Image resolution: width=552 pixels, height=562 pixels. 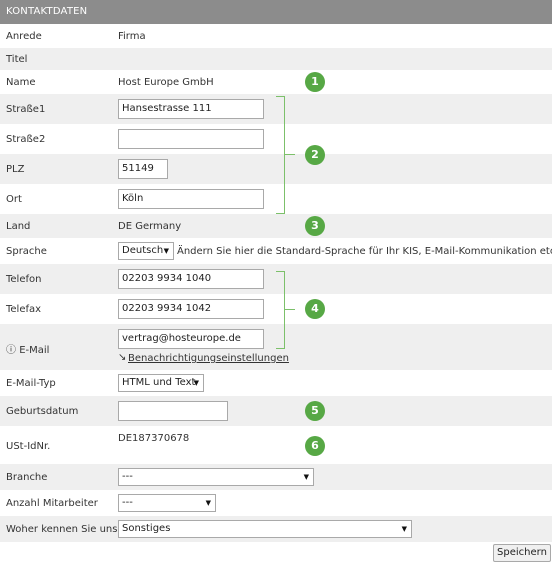 What do you see at coordinates (24, 279) in the screenshot?
I see `telefon-label: Telefon` at bounding box center [24, 279].